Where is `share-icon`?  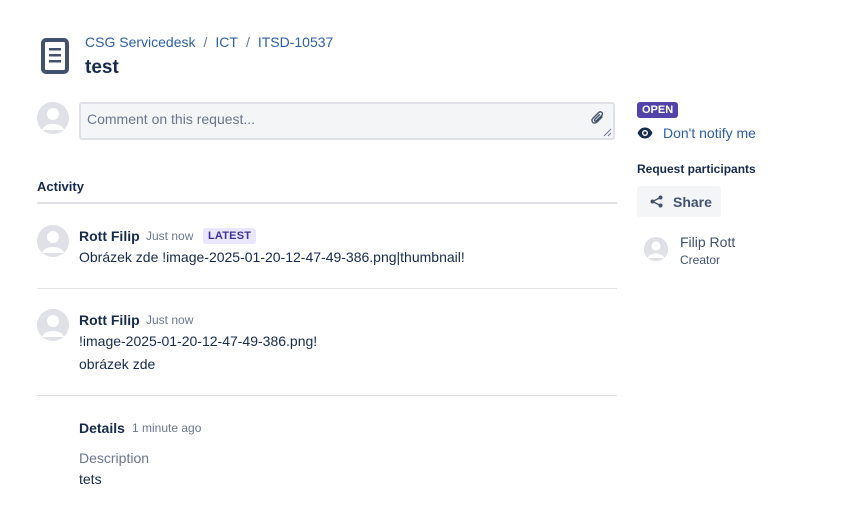 share-icon is located at coordinates (656, 201).